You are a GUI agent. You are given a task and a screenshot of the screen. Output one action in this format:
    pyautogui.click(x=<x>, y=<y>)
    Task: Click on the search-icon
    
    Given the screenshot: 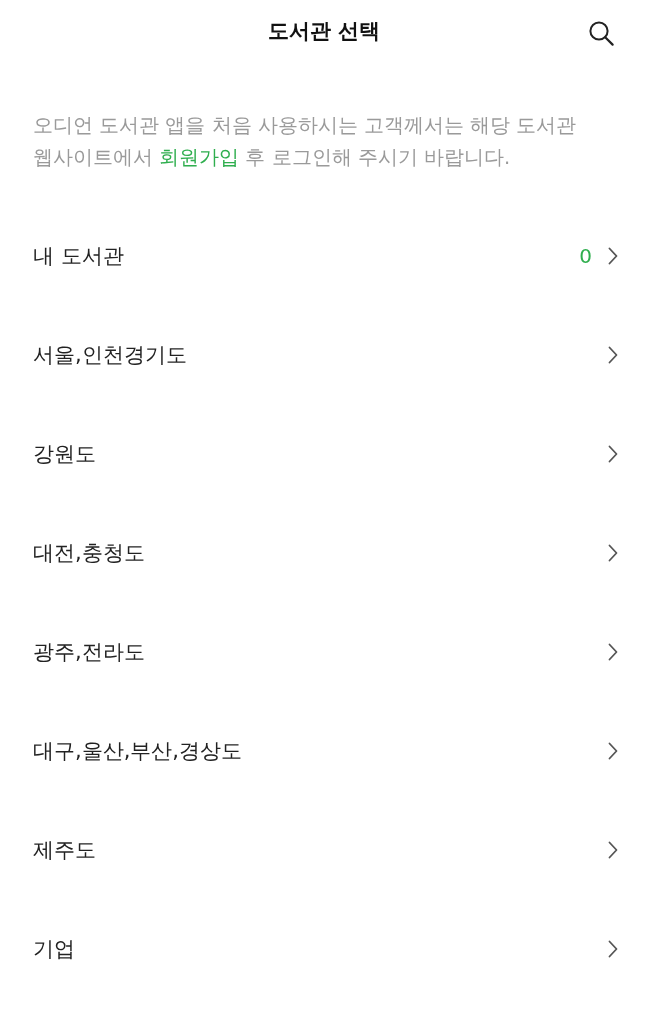 What is the action you would take?
    pyautogui.click(x=601, y=33)
    